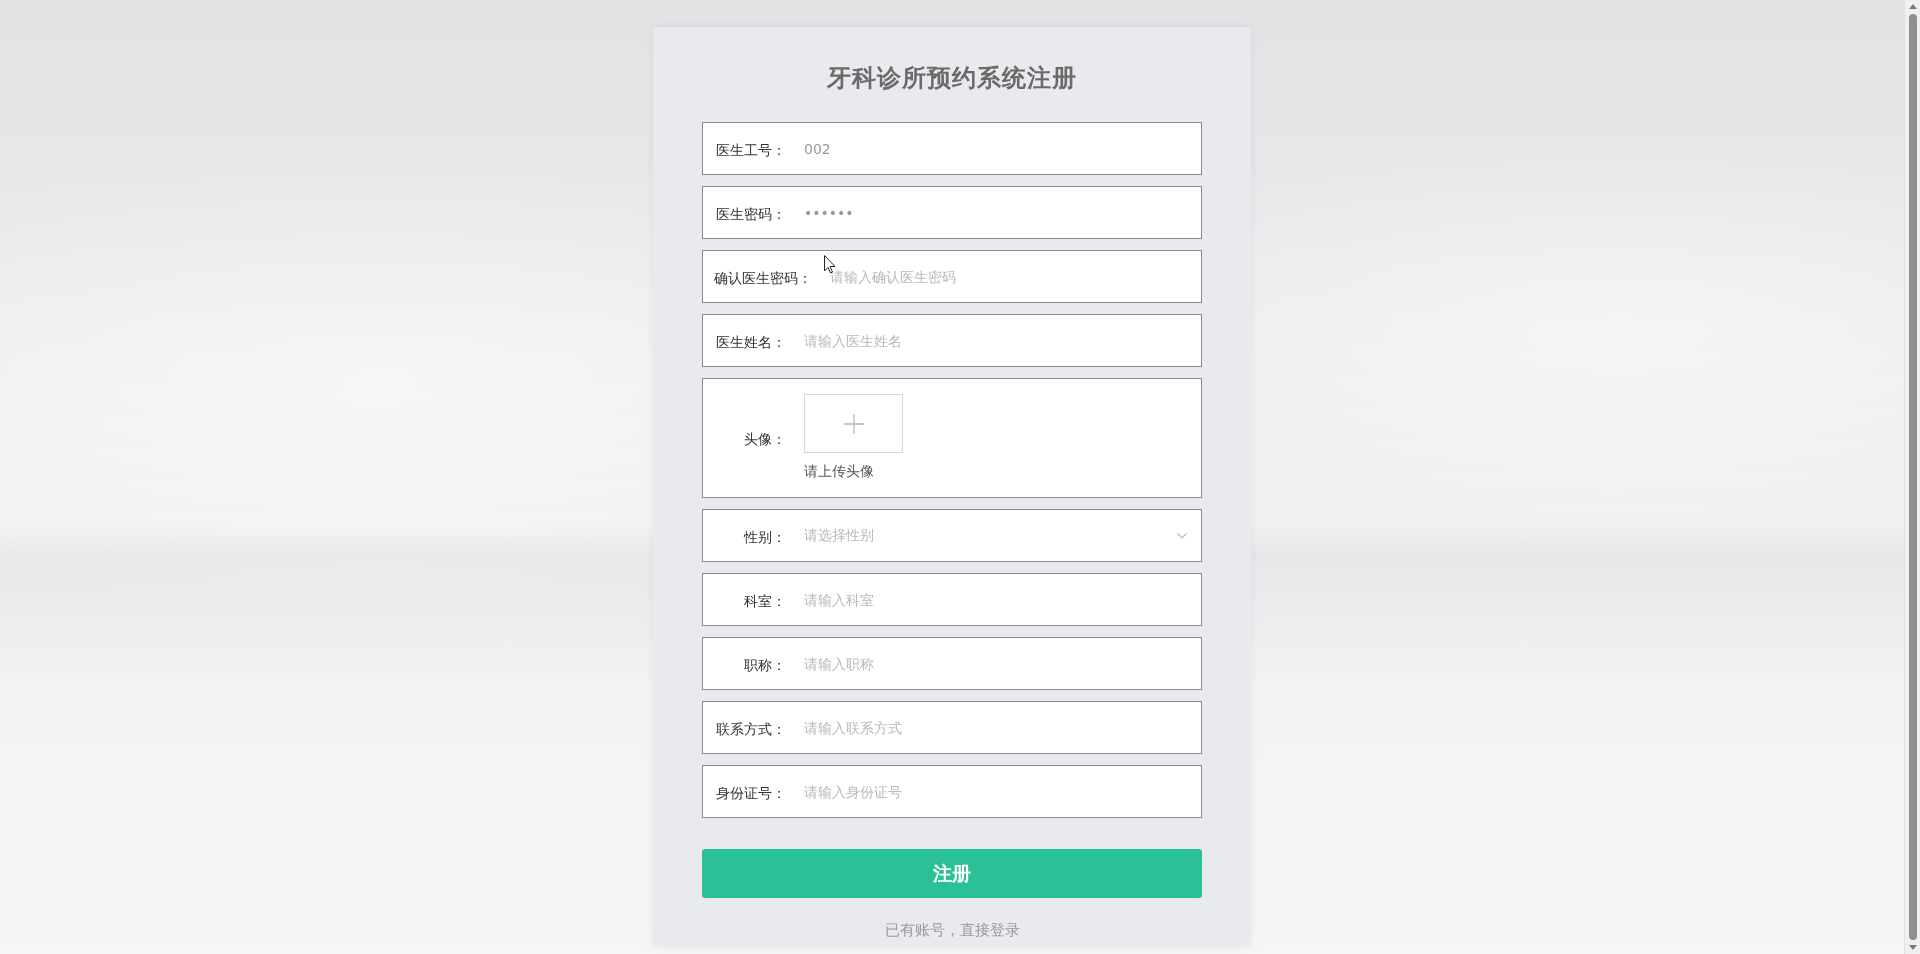  Describe the element at coordinates (952, 78) in the screenshot. I see `page-title: 牙科诊所预约系统注册` at that location.